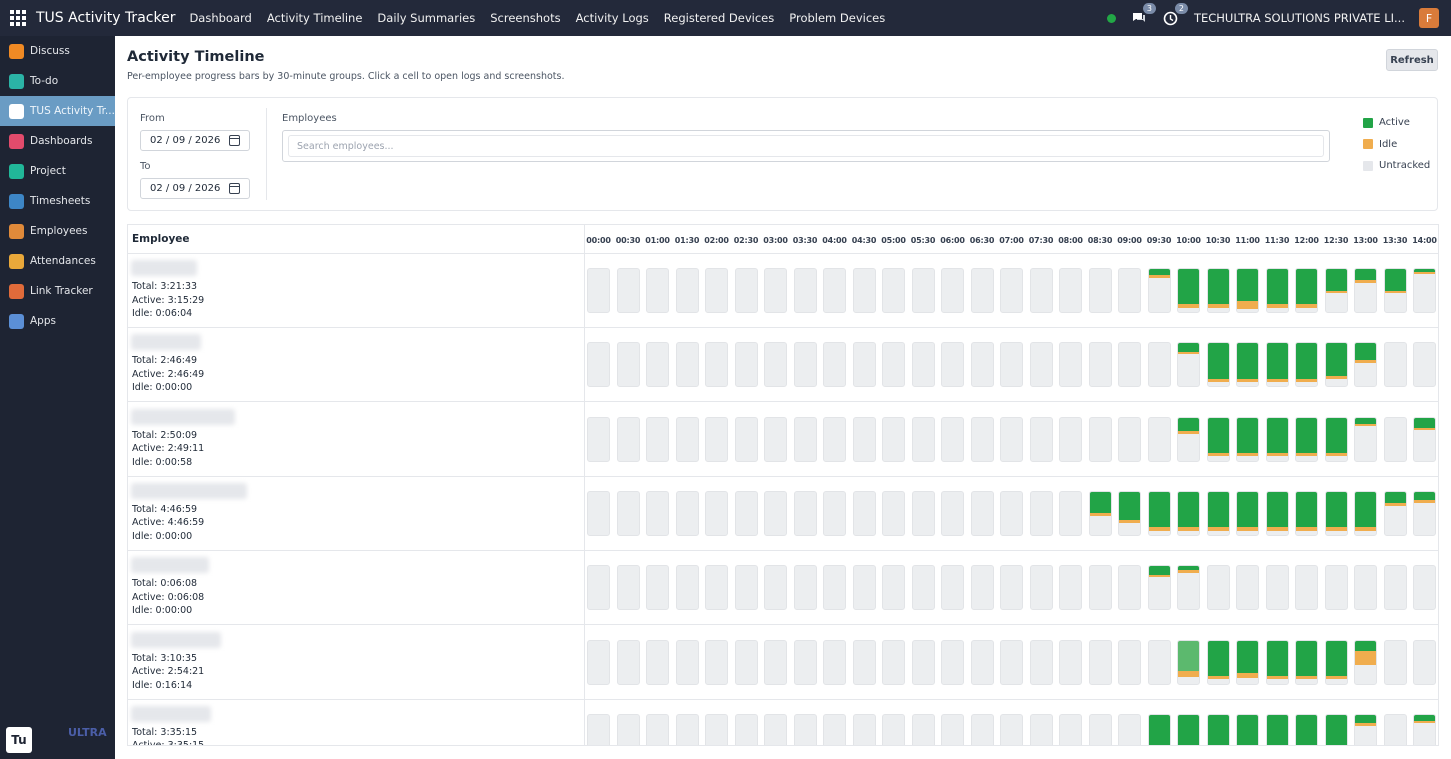  What do you see at coordinates (57, 141) in the screenshot?
I see `sidebar-item-3: Dashboards` at bounding box center [57, 141].